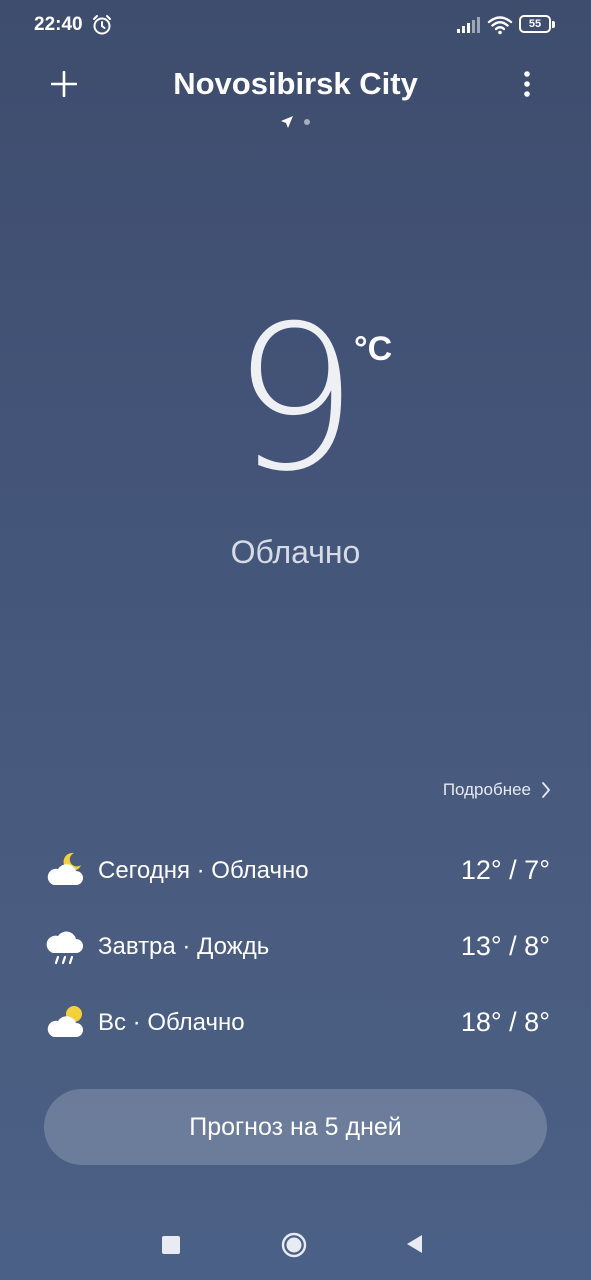 This screenshot has width=591, height=1280. What do you see at coordinates (486, 789) in the screenshot?
I see `details-link-label: Подробнее` at bounding box center [486, 789].